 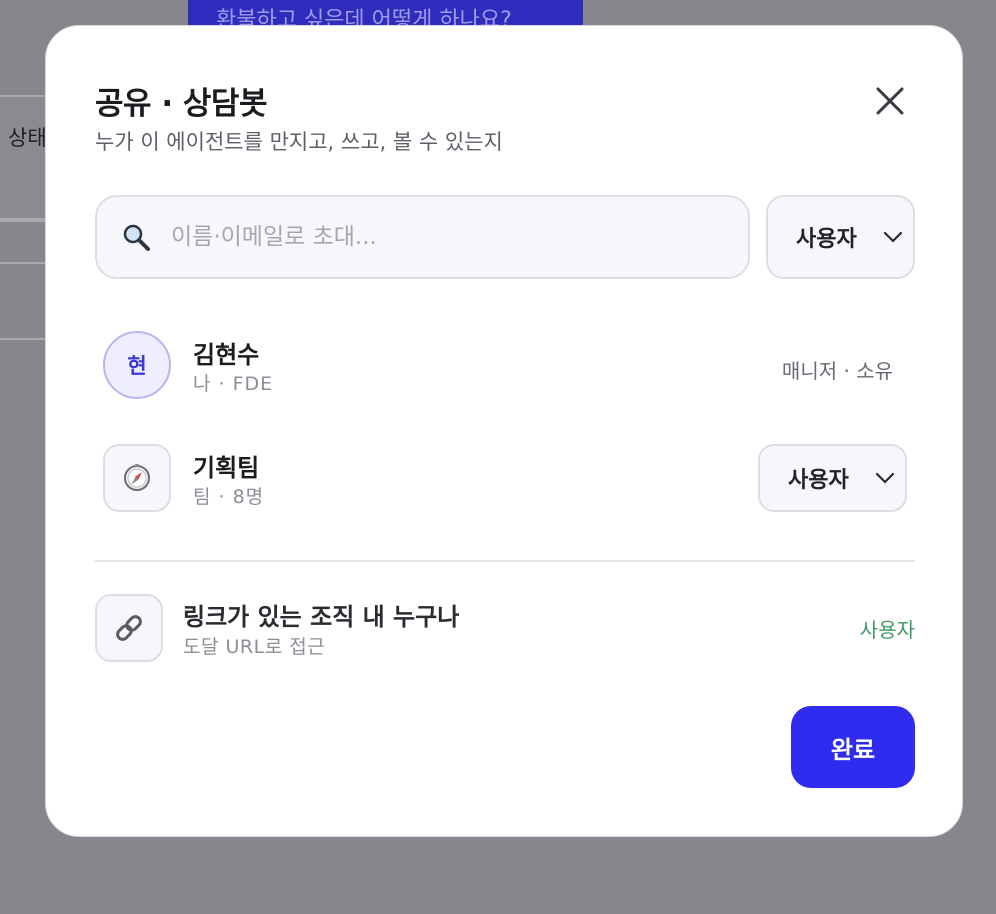 What do you see at coordinates (451, 237) in the screenshot?
I see `invite-search-input` at bounding box center [451, 237].